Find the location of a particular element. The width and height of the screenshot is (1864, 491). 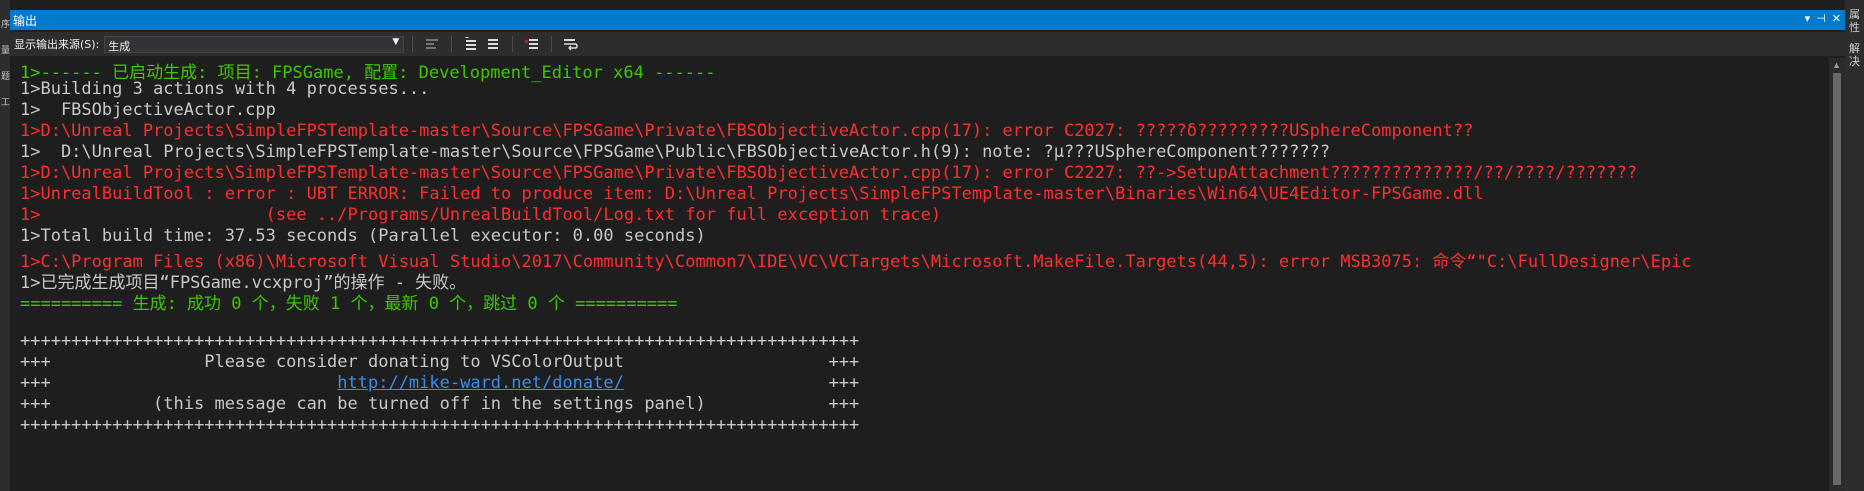

left-dock-tabs: 序量题工 is located at coordinates (5, 64).